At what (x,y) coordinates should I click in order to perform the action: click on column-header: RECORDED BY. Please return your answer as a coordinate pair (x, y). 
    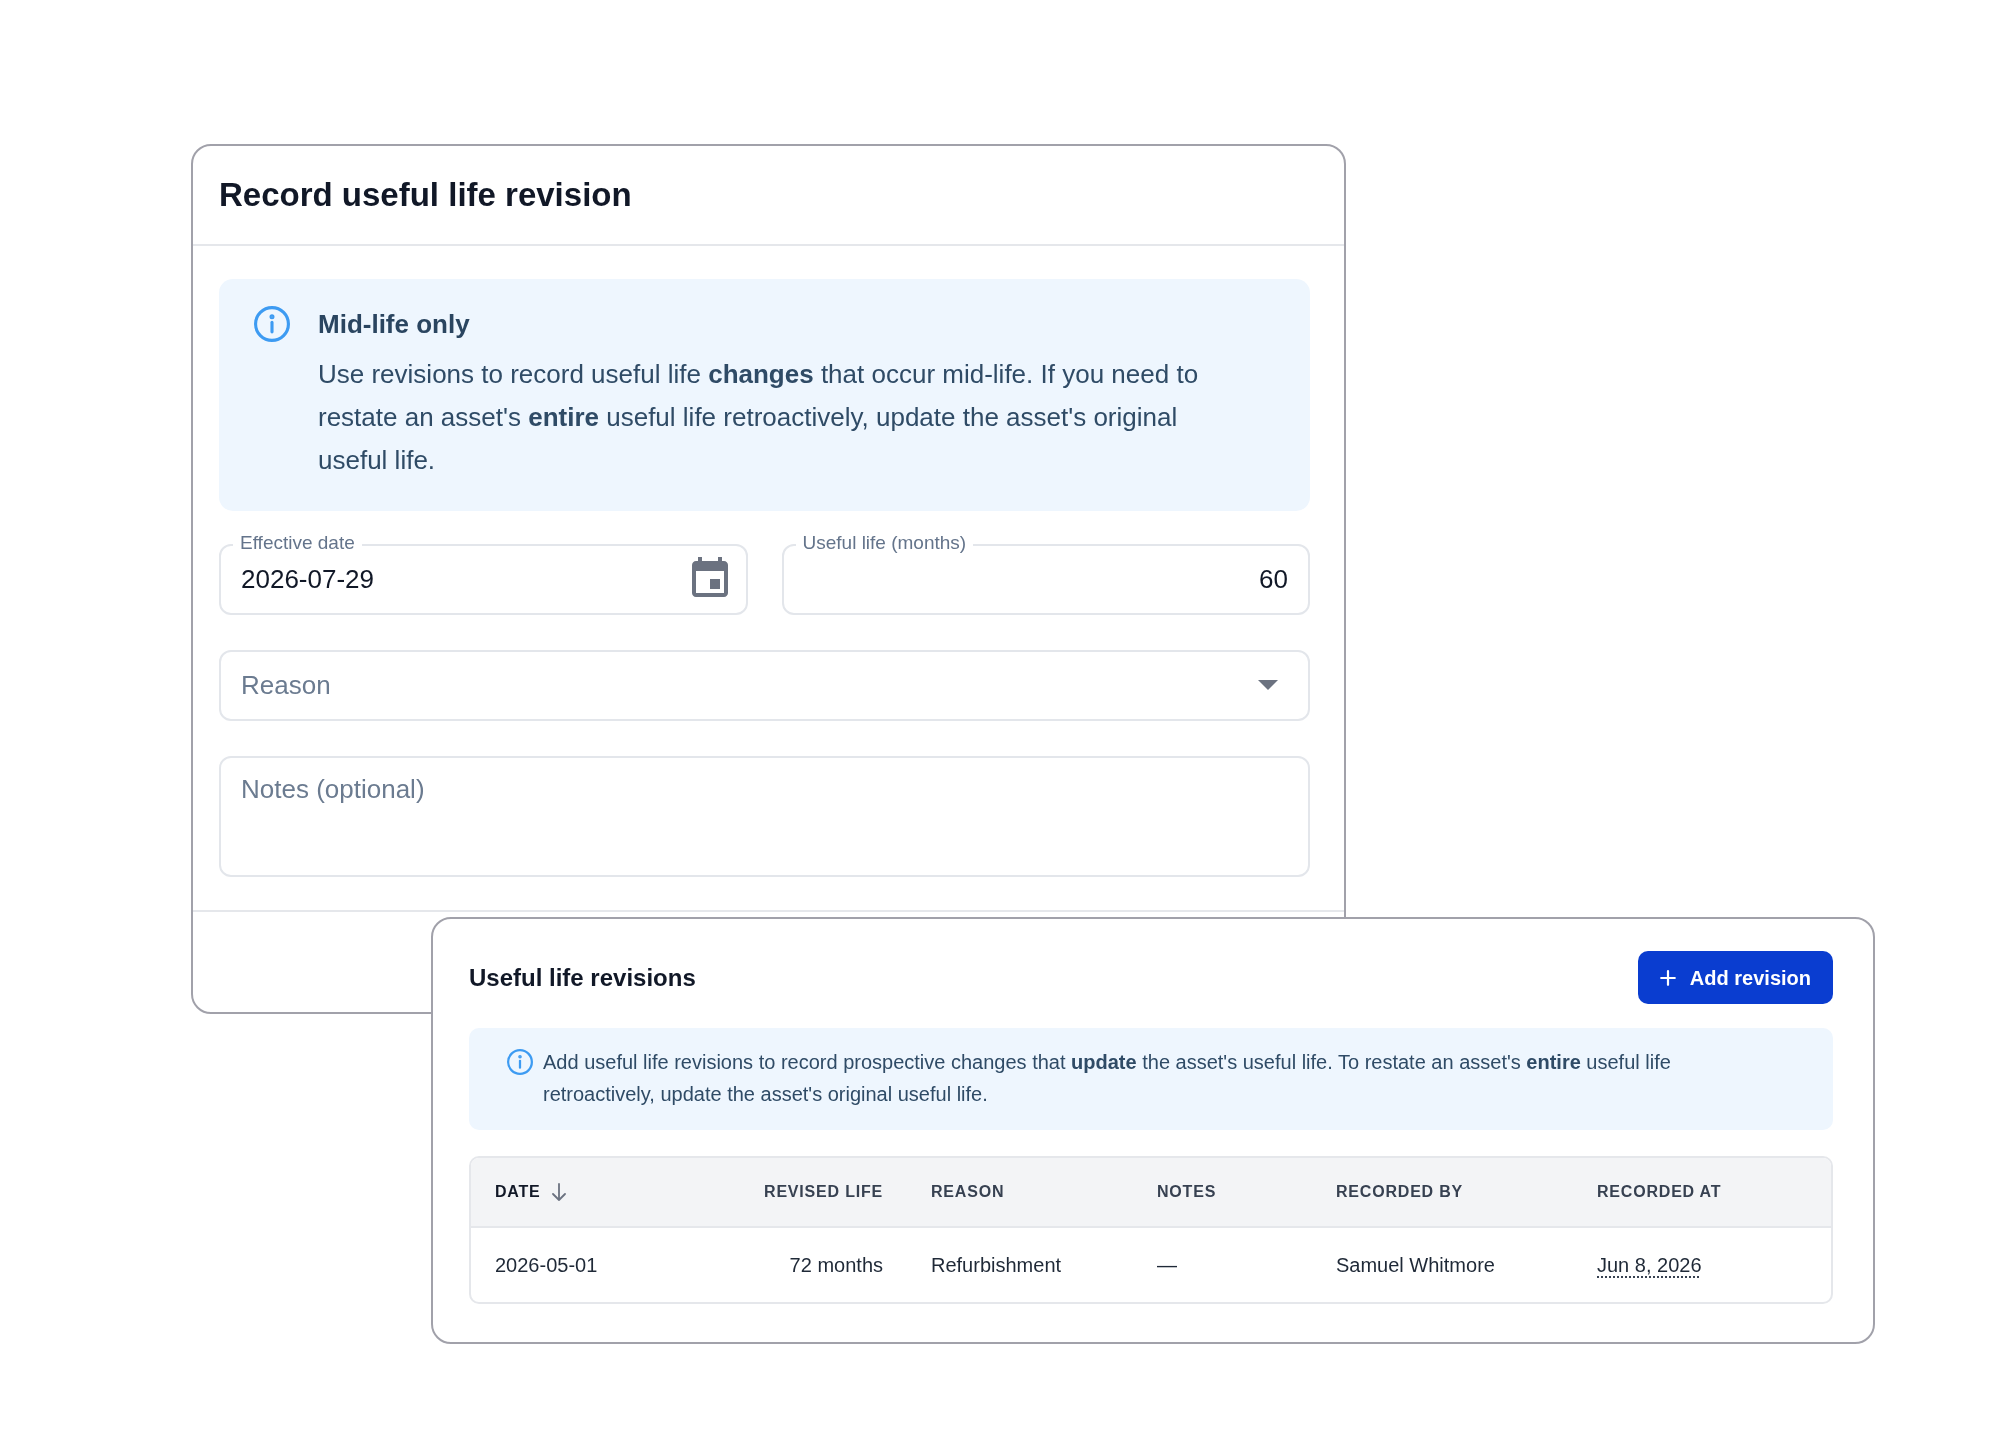
    Looking at the image, I should click on (1400, 1192).